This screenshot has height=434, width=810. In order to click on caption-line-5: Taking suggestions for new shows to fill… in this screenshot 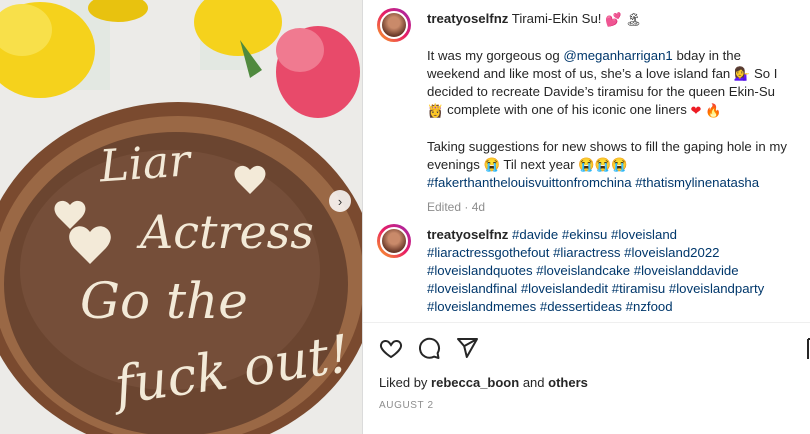, I will do `click(607, 146)`.